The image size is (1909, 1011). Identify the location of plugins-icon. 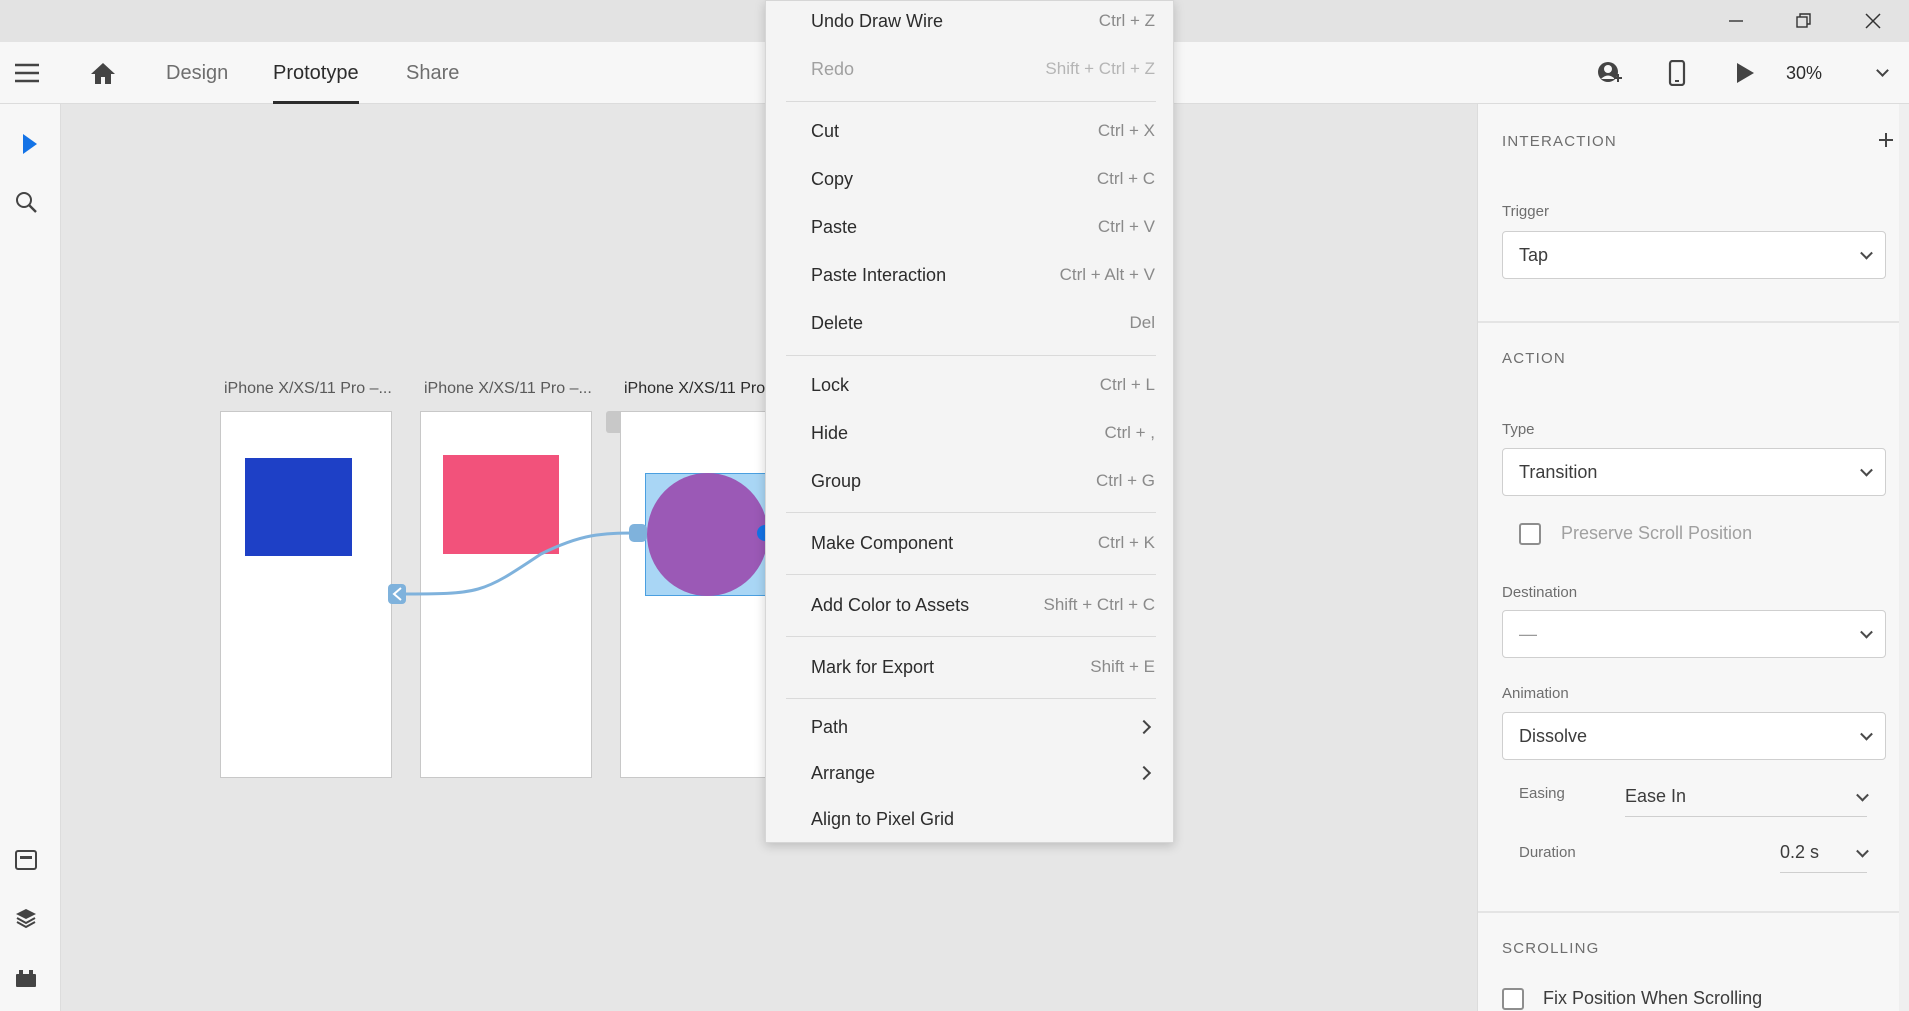
(26, 978).